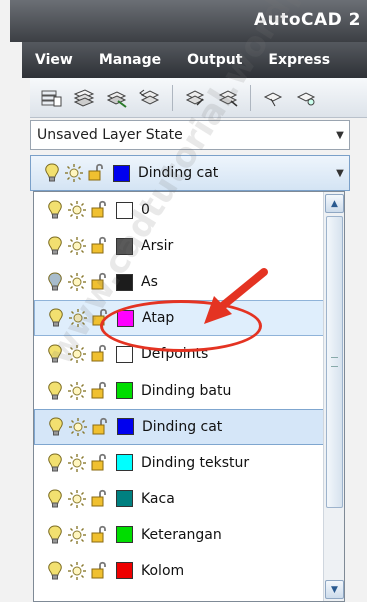 This screenshot has height=602, width=367. I want to click on layer-row: Arsir, so click(189, 246).